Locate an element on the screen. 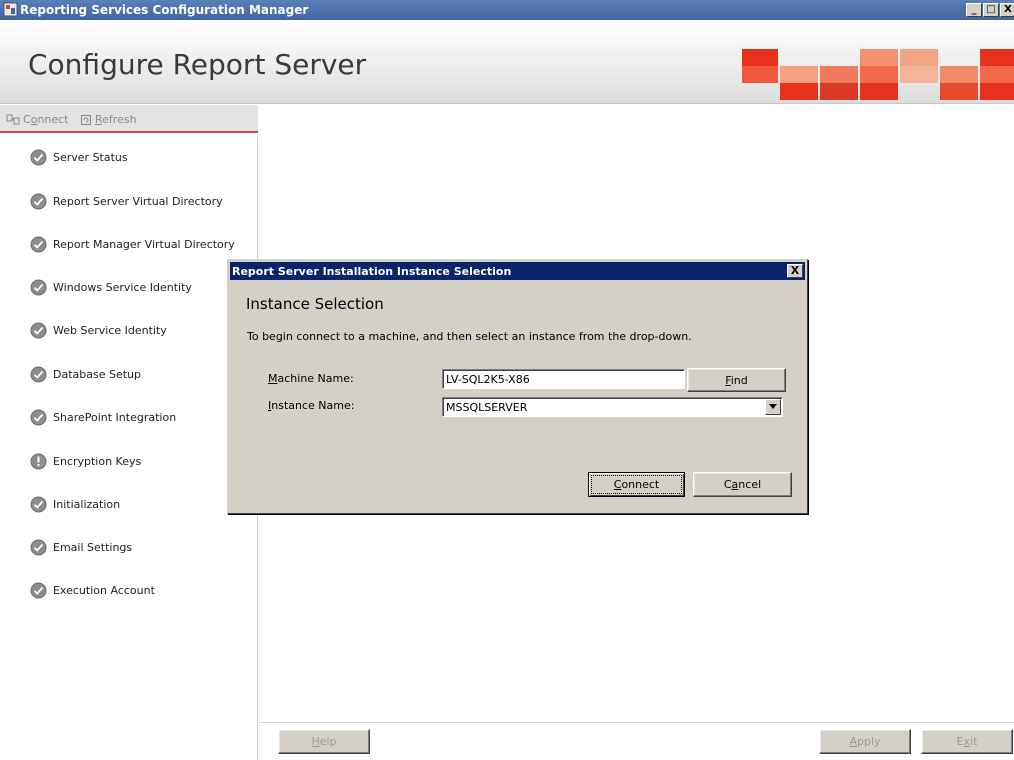 The image size is (1014, 760). maximize-button: □ is located at coordinates (991, 10).